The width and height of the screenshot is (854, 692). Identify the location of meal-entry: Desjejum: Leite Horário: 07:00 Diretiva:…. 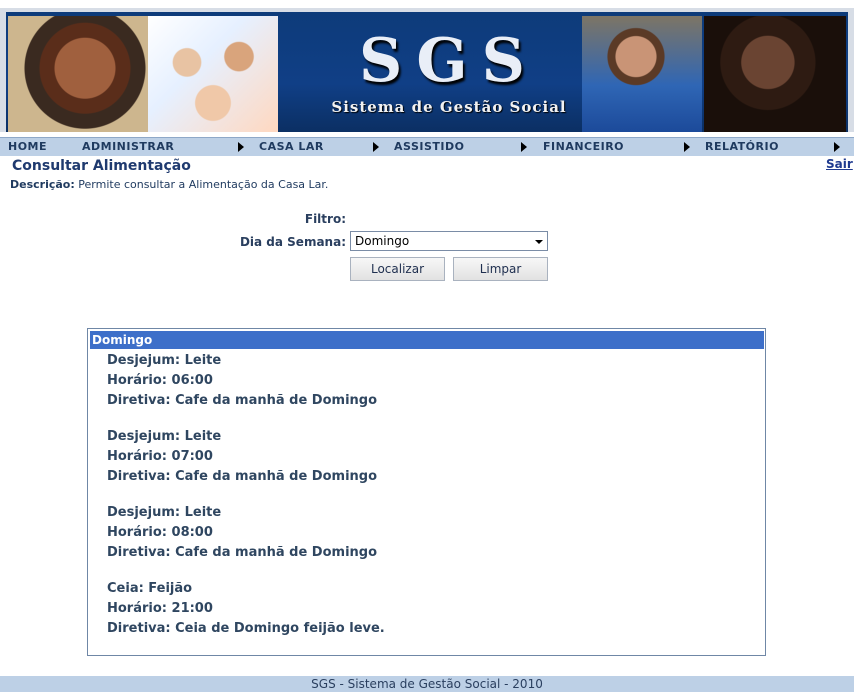
(242, 457).